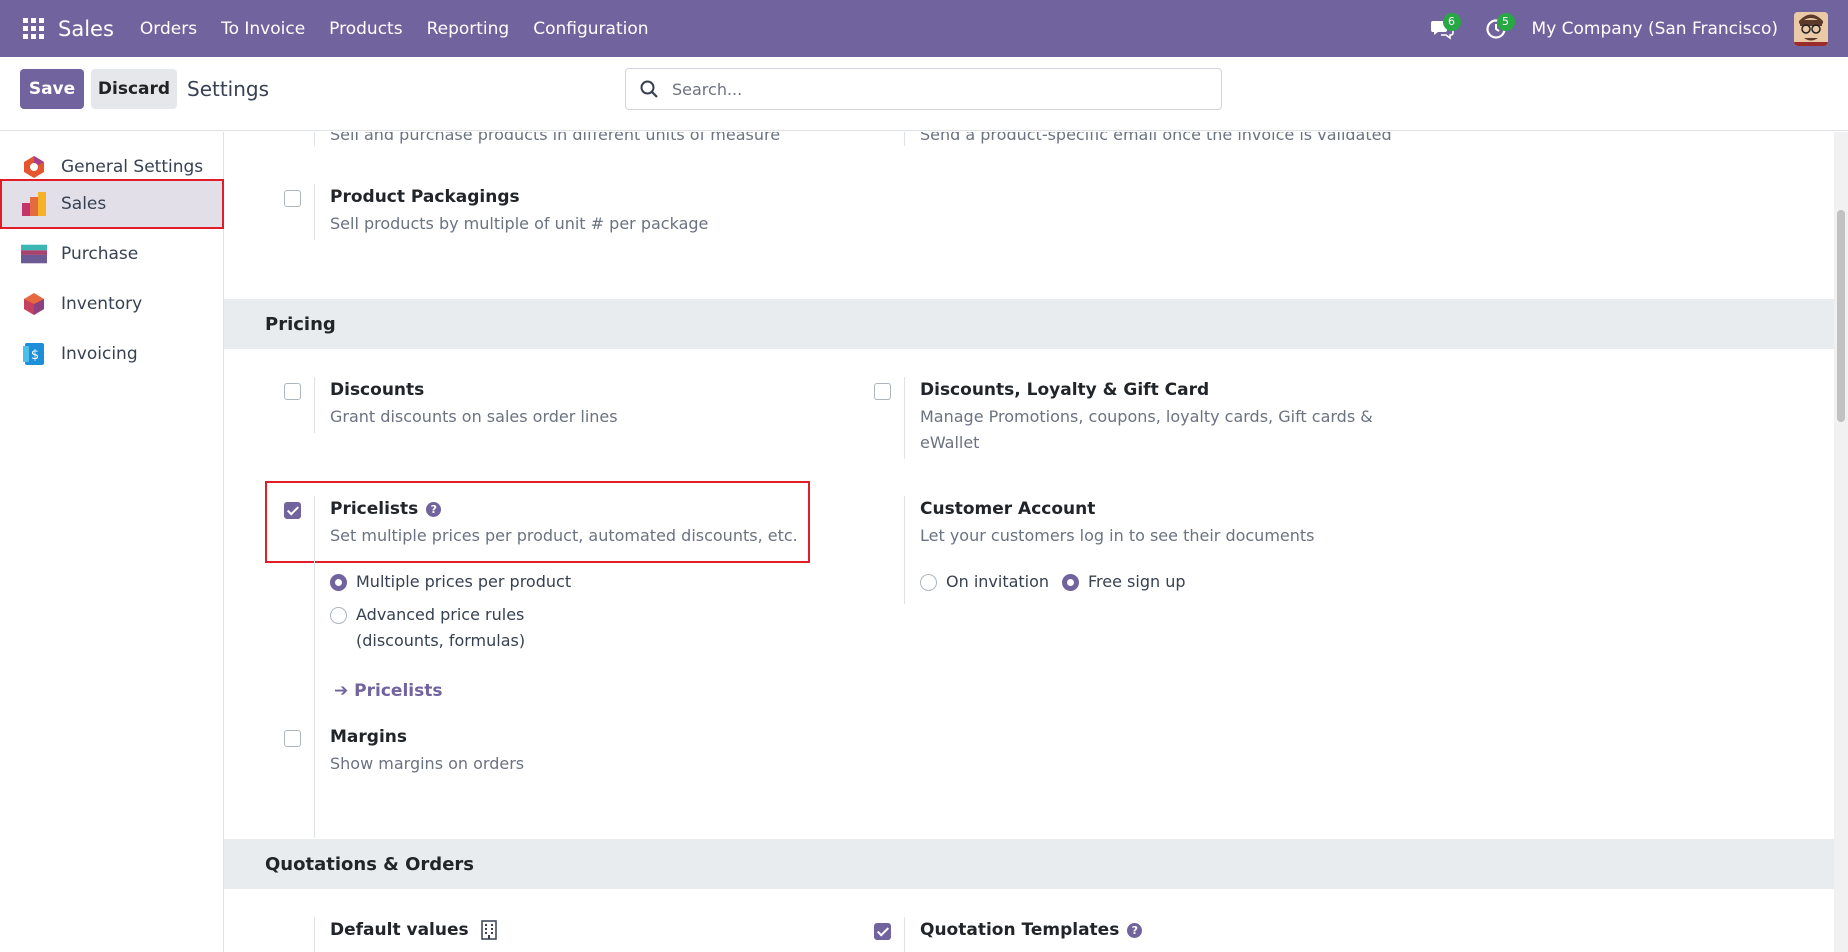 Image resolution: width=1848 pixels, height=952 pixels. I want to click on page-title: Settings, so click(228, 89).